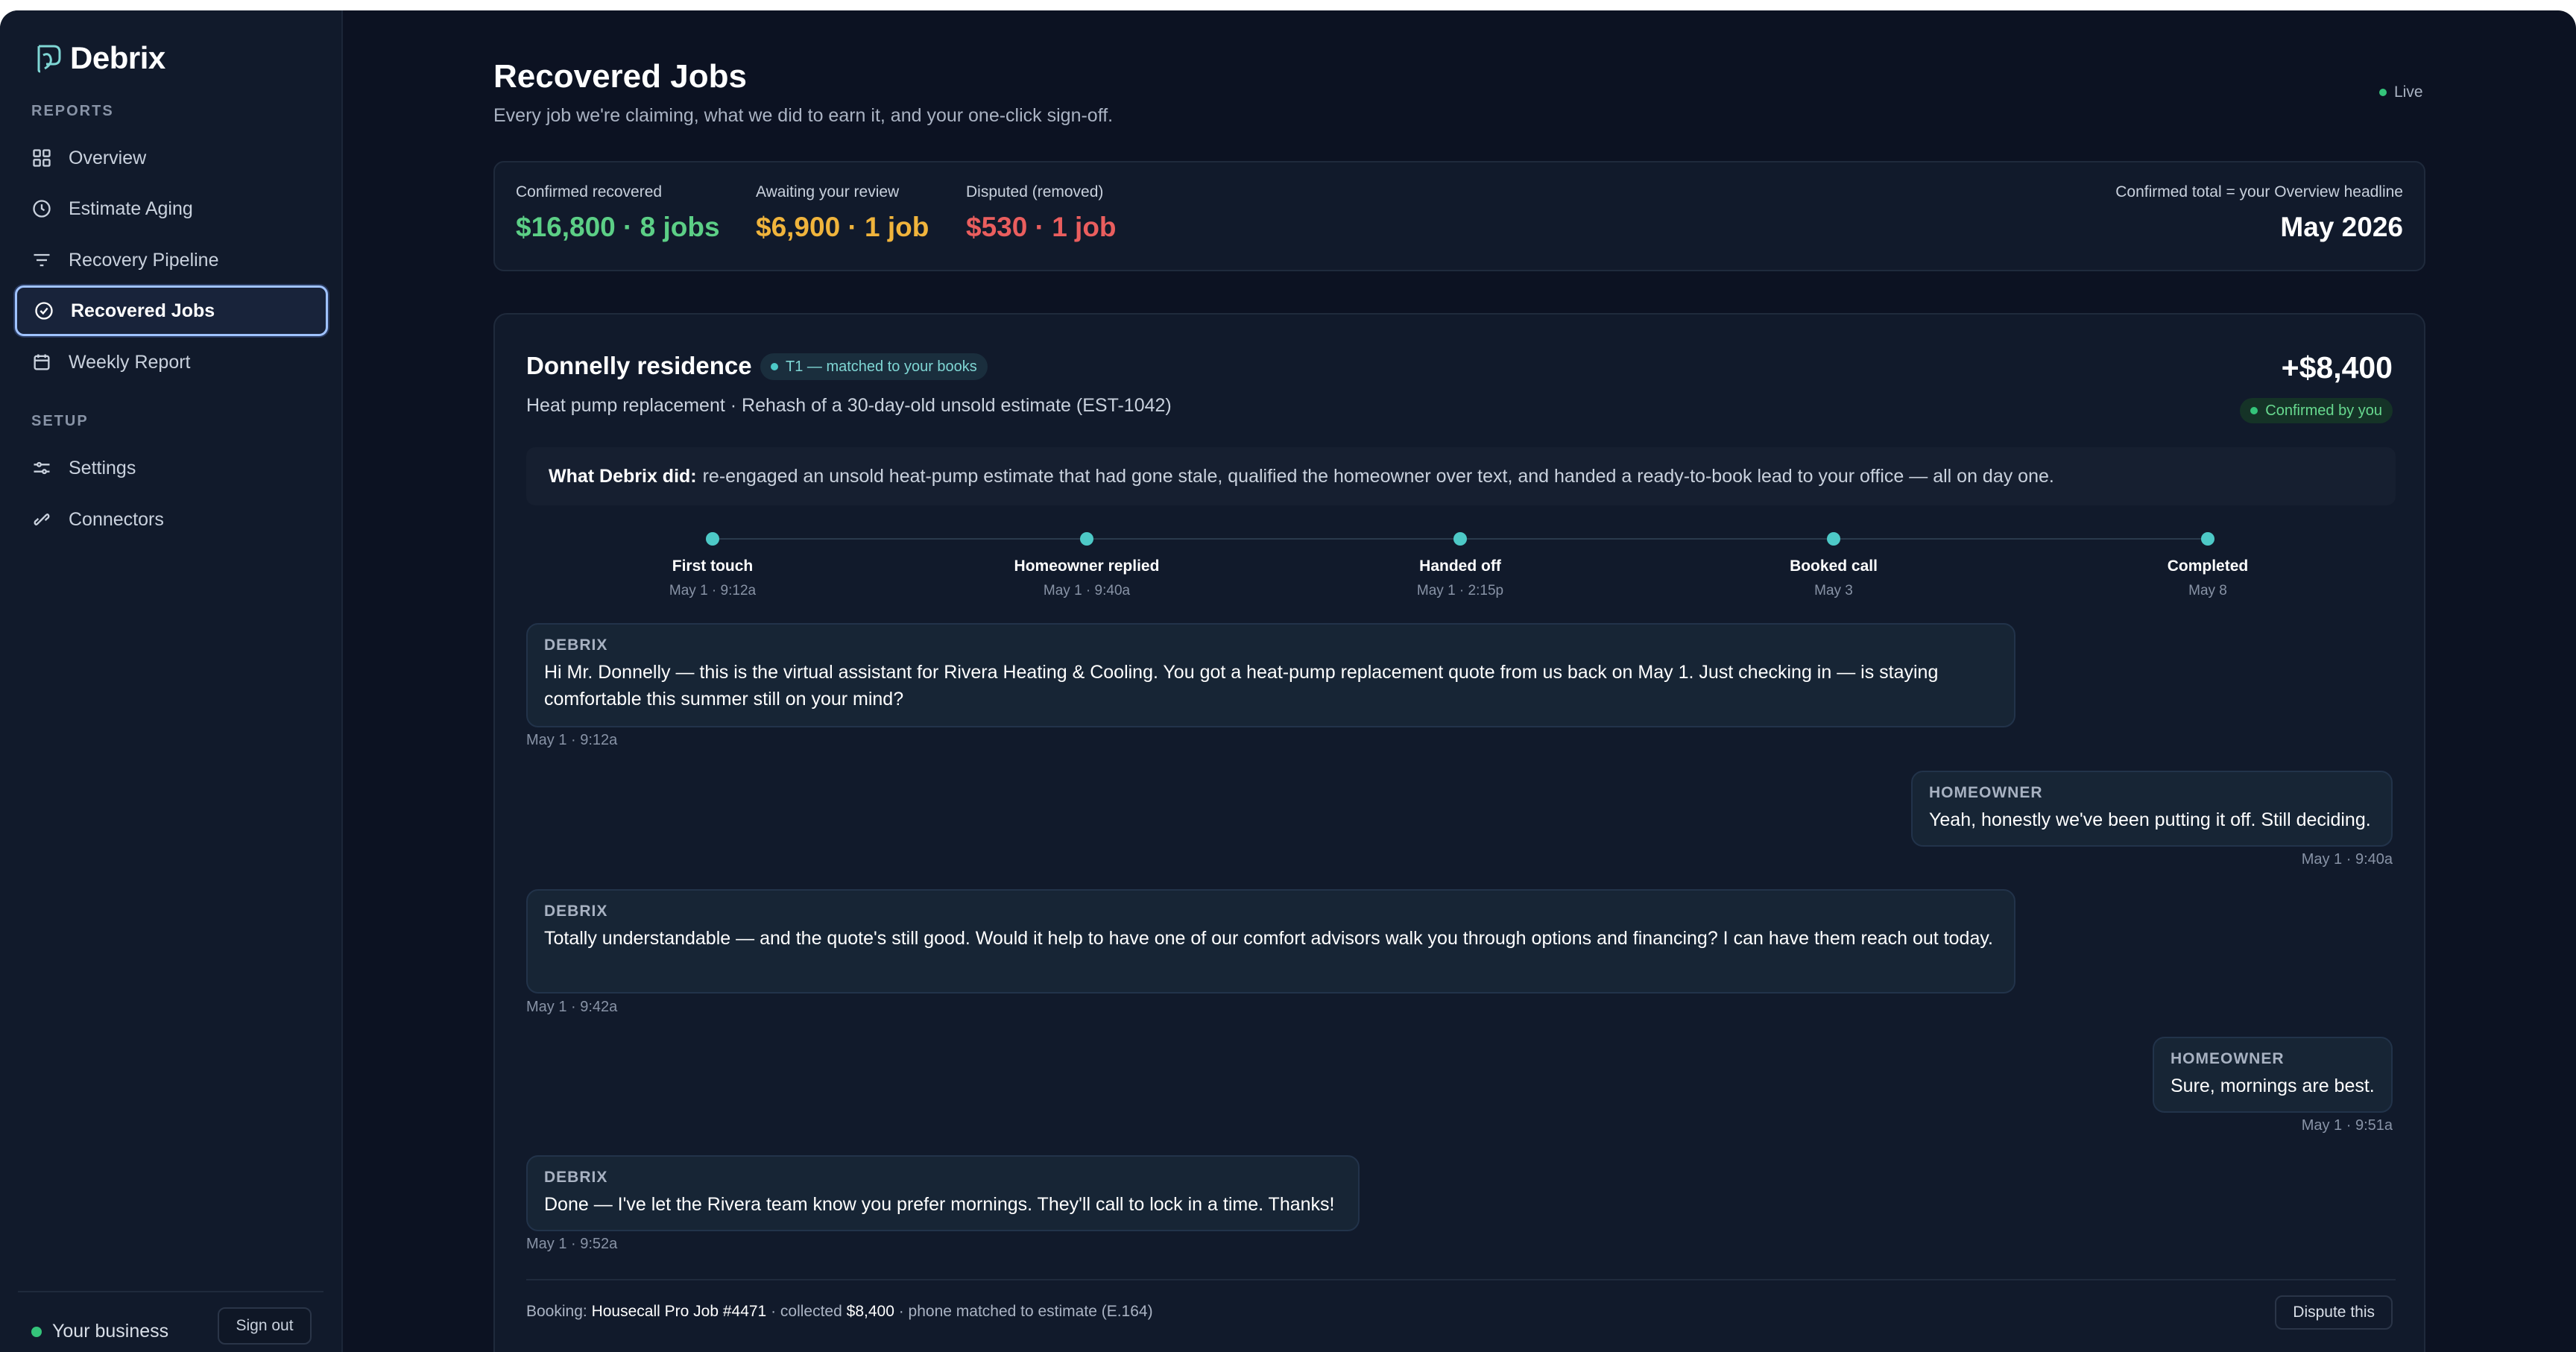 This screenshot has height=1352, width=2576. Describe the element at coordinates (108, 157) in the screenshot. I see `sidebar-item-label: Overview` at that location.